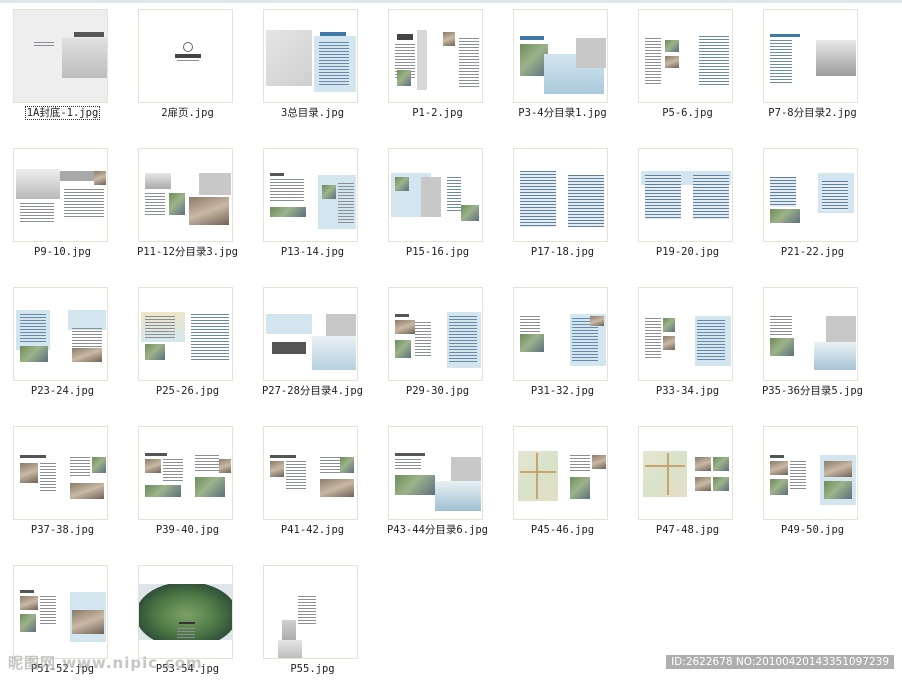 This screenshot has width=902, height=686. What do you see at coordinates (437, 252) in the screenshot?
I see `thumbnail-label: P15-16.jpg` at bounding box center [437, 252].